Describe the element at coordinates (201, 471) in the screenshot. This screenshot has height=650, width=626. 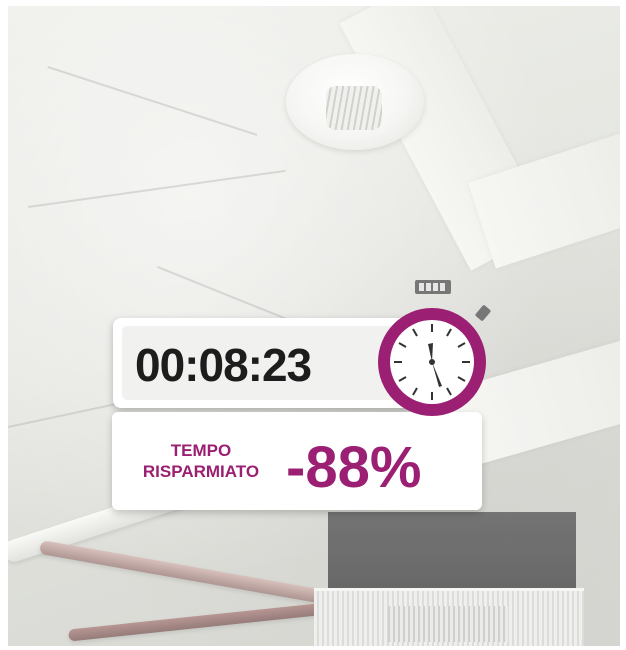
I see `savings-label-line2: RISPARMIATO` at that location.